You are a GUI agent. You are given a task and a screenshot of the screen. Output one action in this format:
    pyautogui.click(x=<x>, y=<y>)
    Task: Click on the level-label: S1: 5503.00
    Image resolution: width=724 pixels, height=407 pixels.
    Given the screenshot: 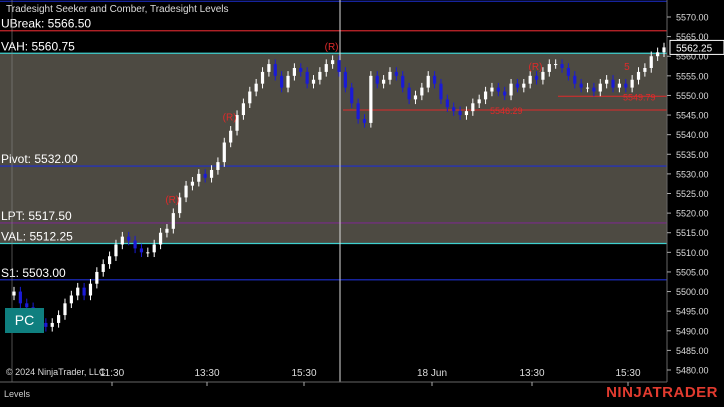 What is the action you would take?
    pyautogui.click(x=33, y=273)
    